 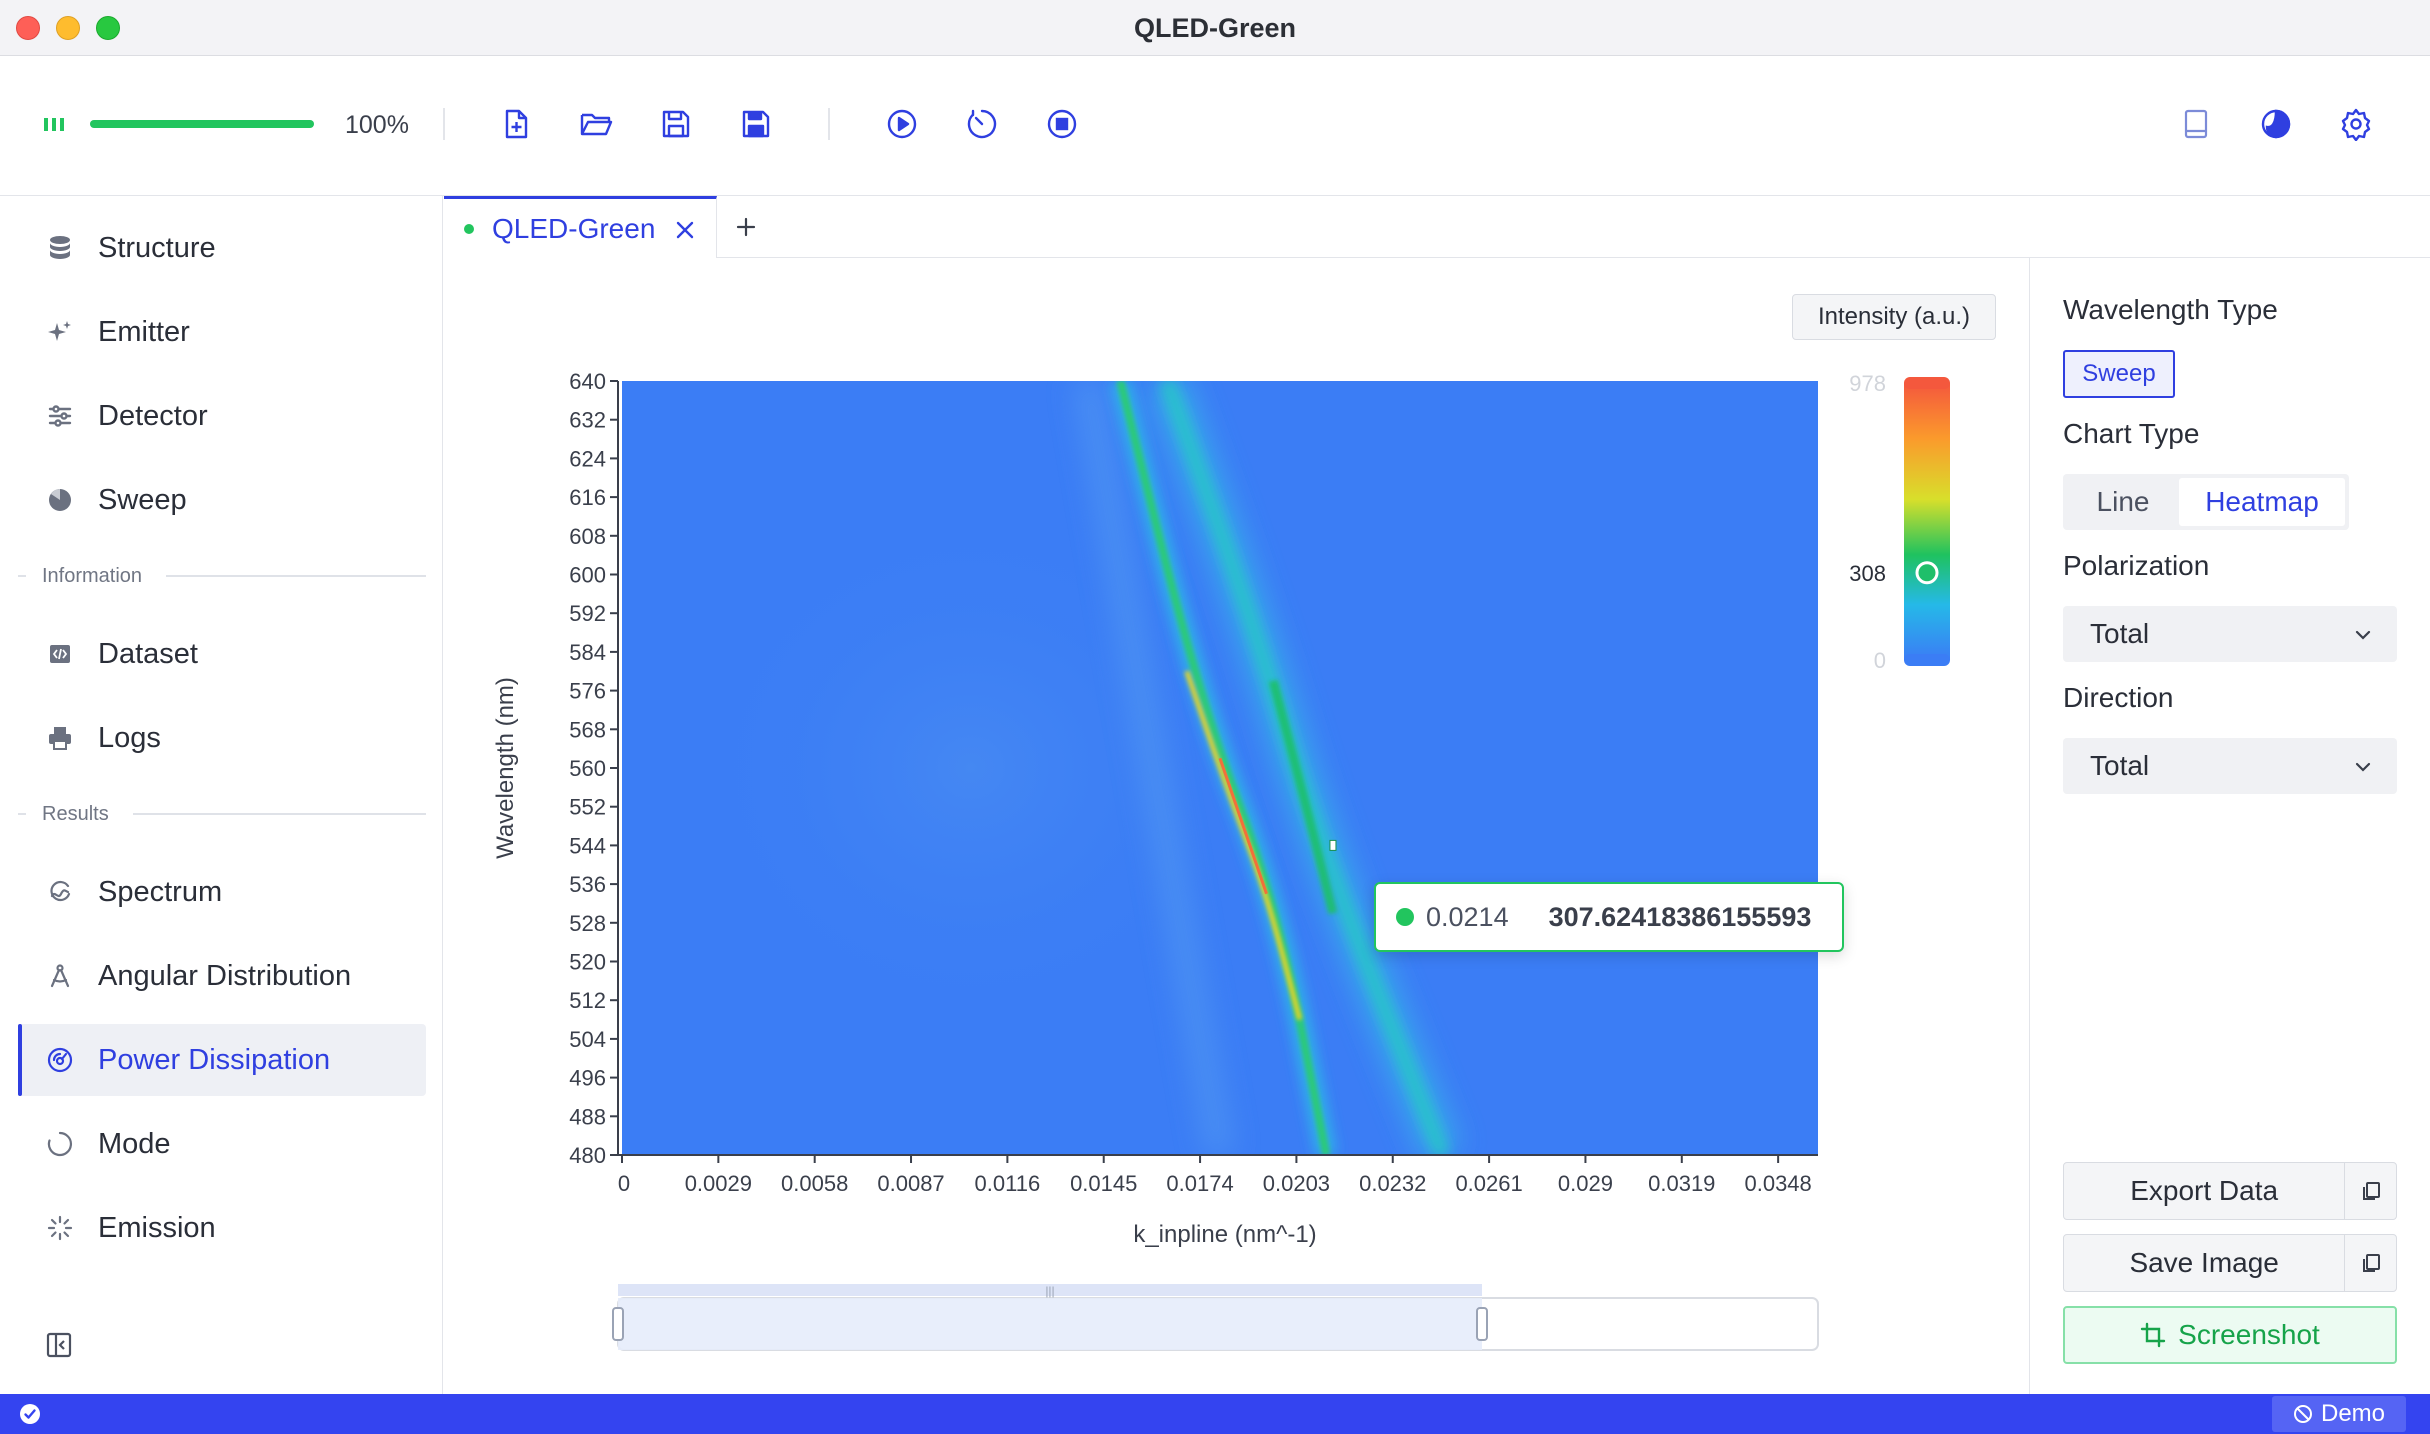 I want to click on tooltip-x-value: 0.0214, so click(x=1467, y=916).